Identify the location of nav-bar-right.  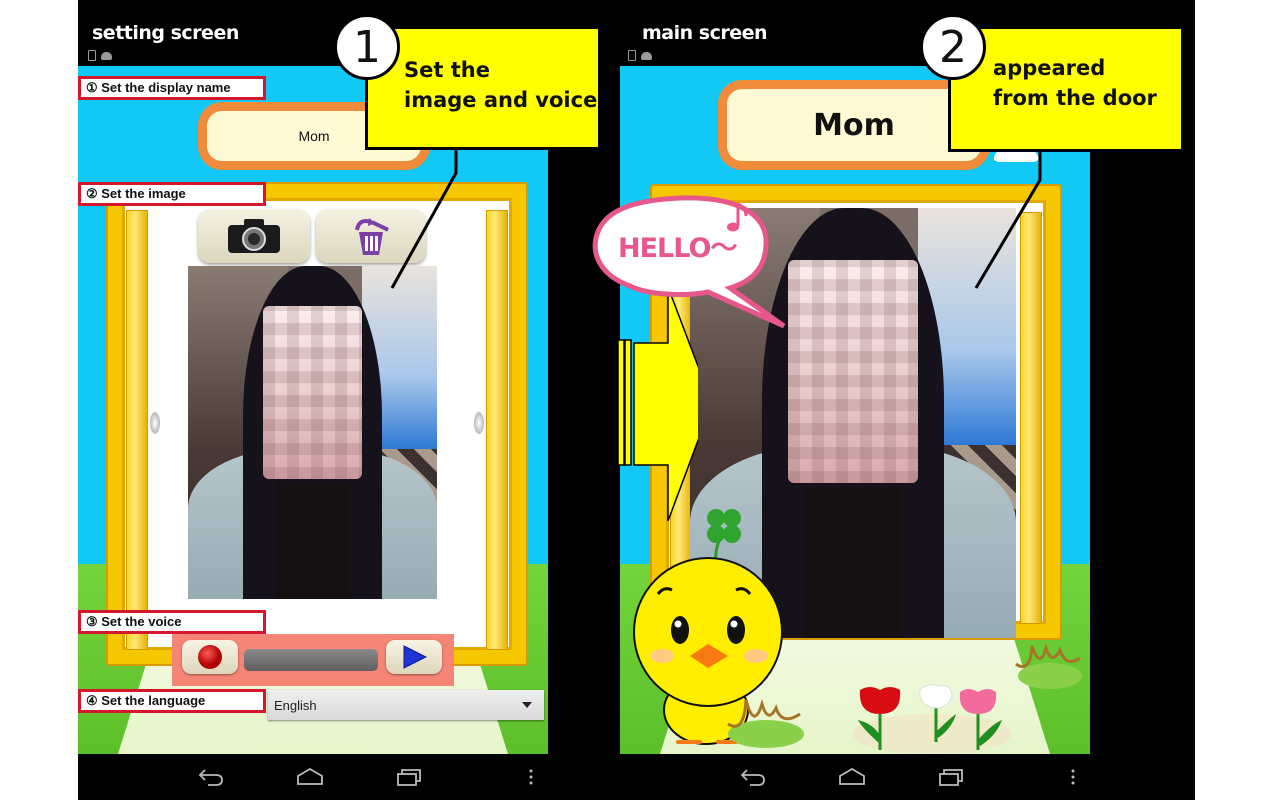
(910, 777).